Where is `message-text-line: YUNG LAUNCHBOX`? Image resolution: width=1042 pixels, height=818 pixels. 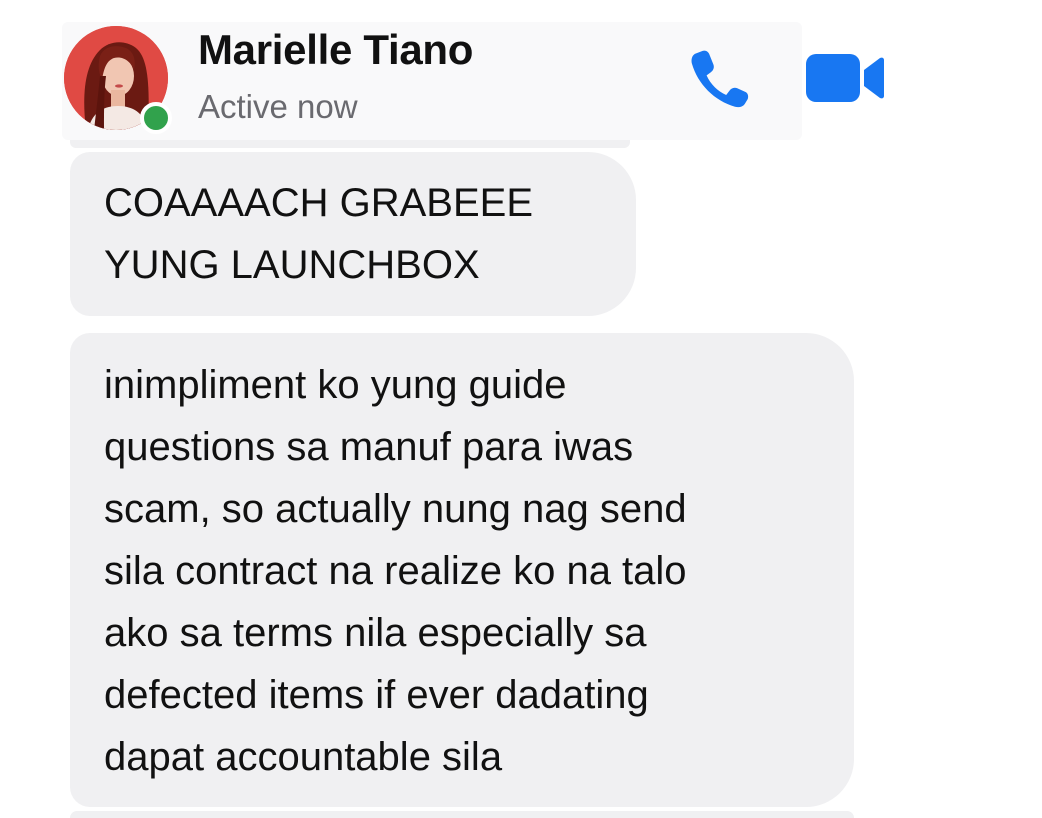 message-text-line: YUNG LAUNCHBOX is located at coordinates (292, 265).